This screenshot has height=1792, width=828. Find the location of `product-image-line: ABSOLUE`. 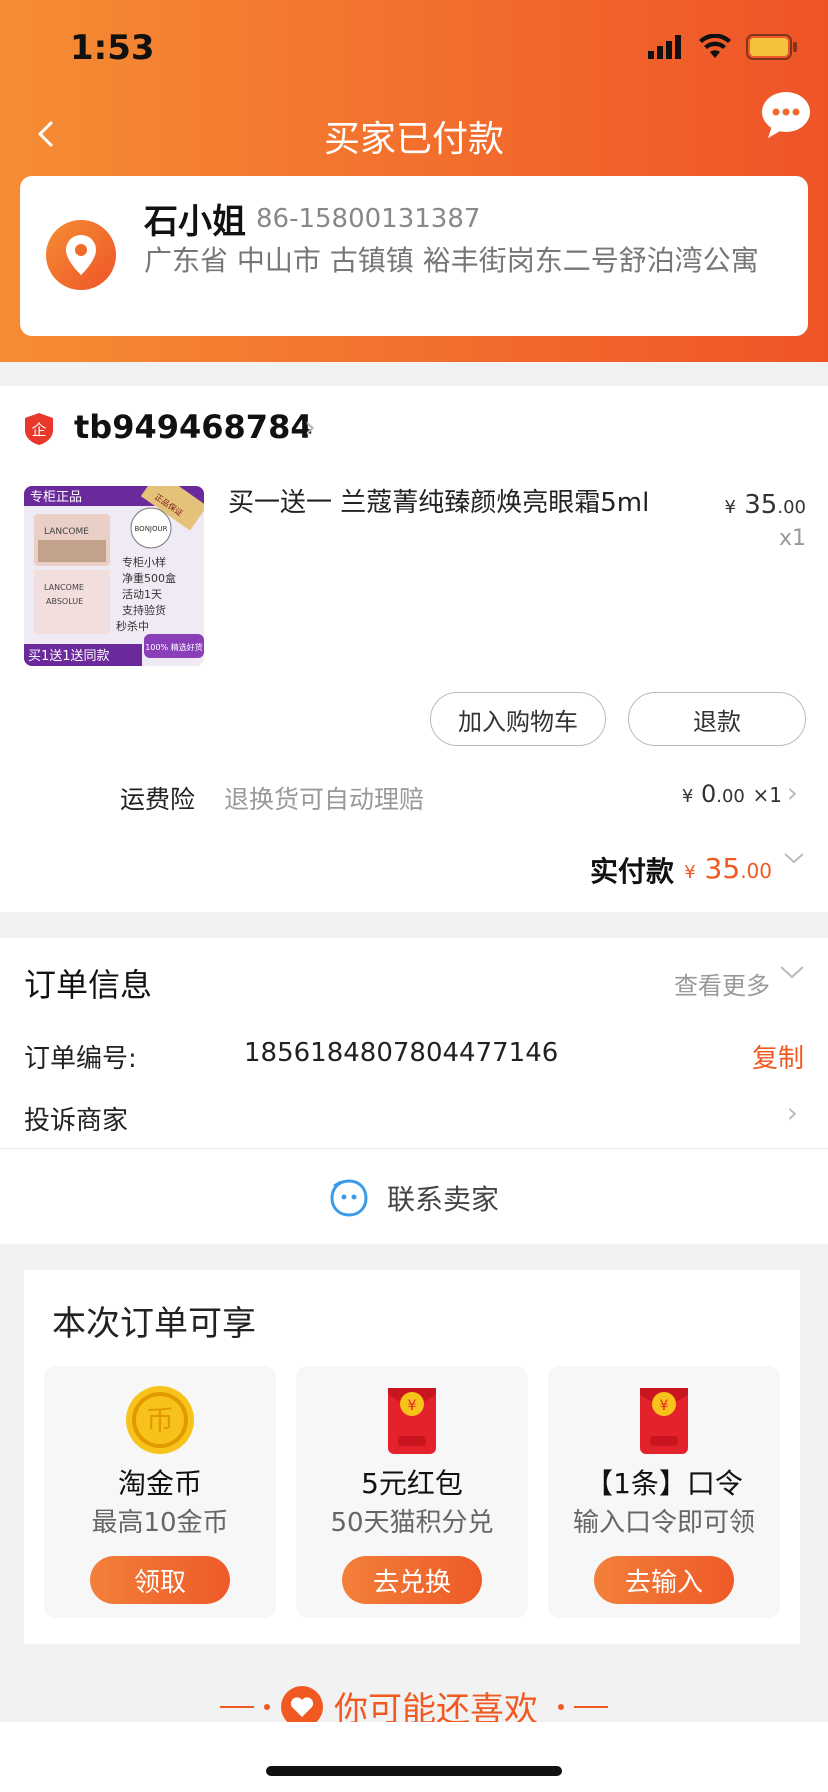

product-image-line: ABSOLUE is located at coordinates (64, 601).